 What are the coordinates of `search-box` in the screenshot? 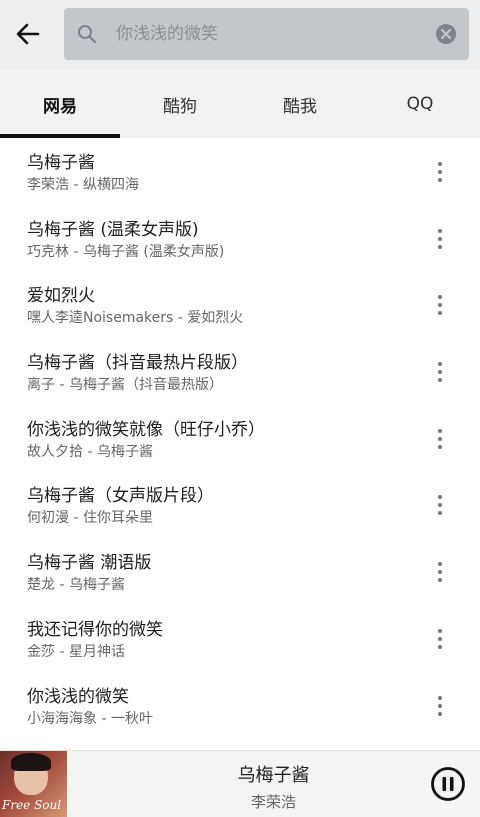 It's located at (266, 34).